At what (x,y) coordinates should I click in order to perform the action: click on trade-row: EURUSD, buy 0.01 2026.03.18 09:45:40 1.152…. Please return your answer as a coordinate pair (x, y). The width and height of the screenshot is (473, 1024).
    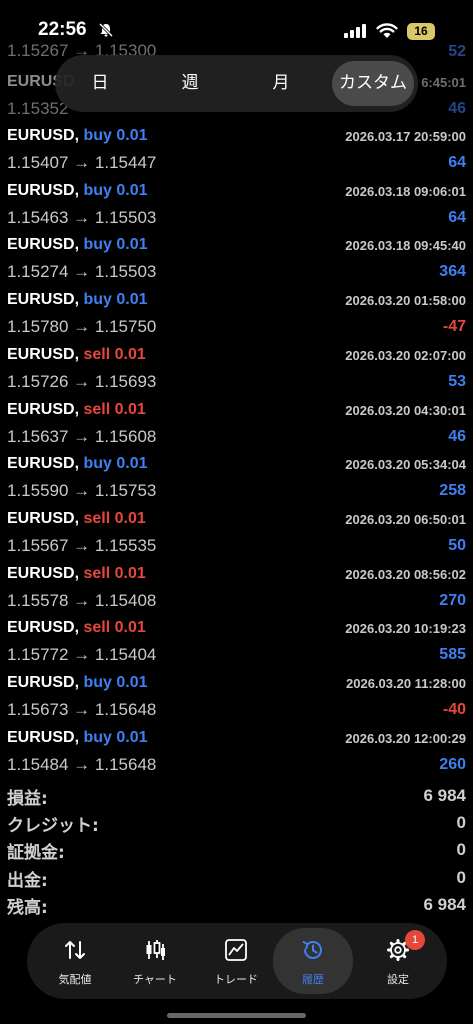
    Looking at the image, I should click on (236, 262).